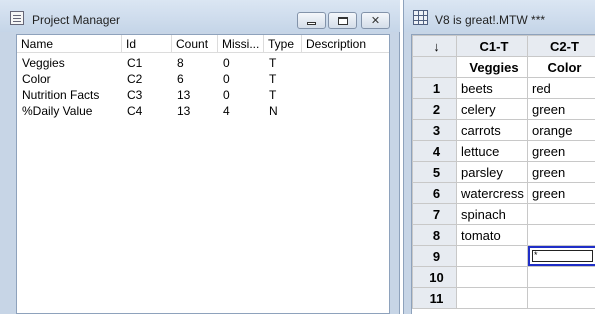 This screenshot has height=314, width=595. Describe the element at coordinates (273, 111) in the screenshot. I see `item-type: N` at that location.